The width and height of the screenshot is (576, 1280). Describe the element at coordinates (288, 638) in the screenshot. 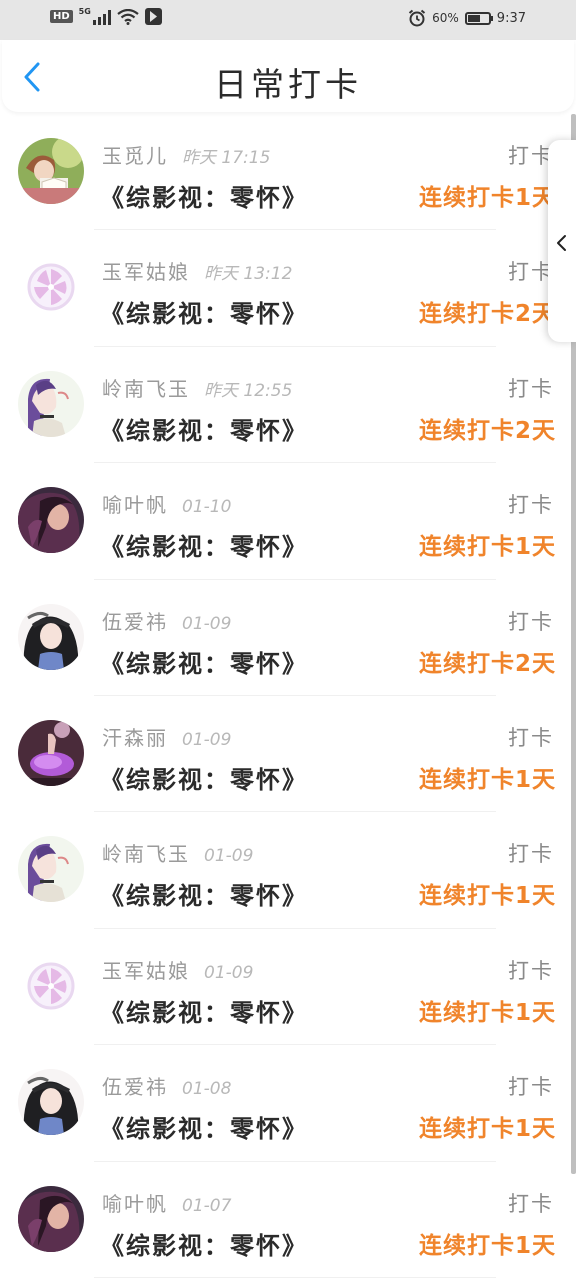

I see `list-item: 伍爱祎 01-09 《综影视：零怀》 打卡 连续打卡2天` at that location.